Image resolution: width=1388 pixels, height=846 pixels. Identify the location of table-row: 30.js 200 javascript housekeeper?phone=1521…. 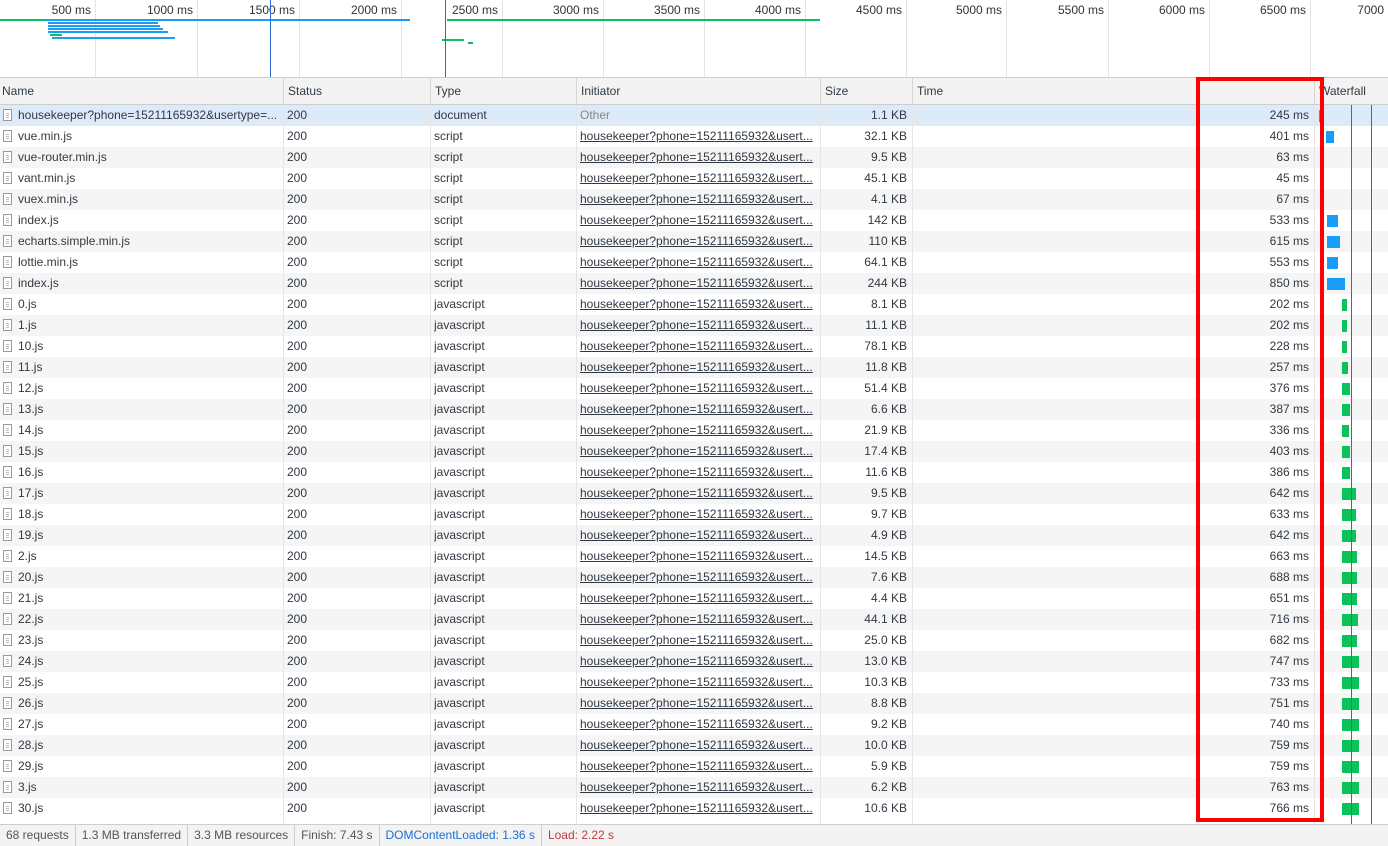
(694, 808).